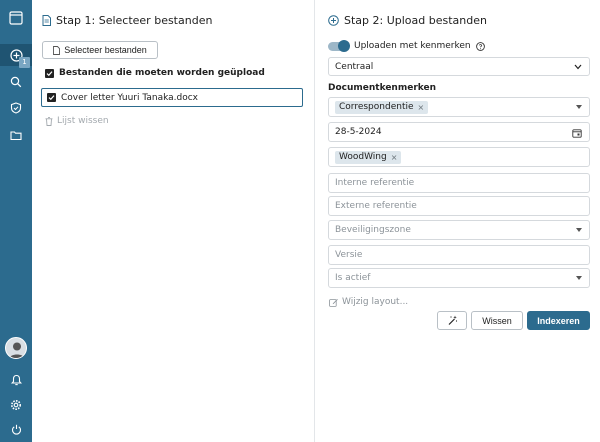  Describe the element at coordinates (382, 88) in the screenshot. I see `doc-props-label: Documentkenmerken` at that location.